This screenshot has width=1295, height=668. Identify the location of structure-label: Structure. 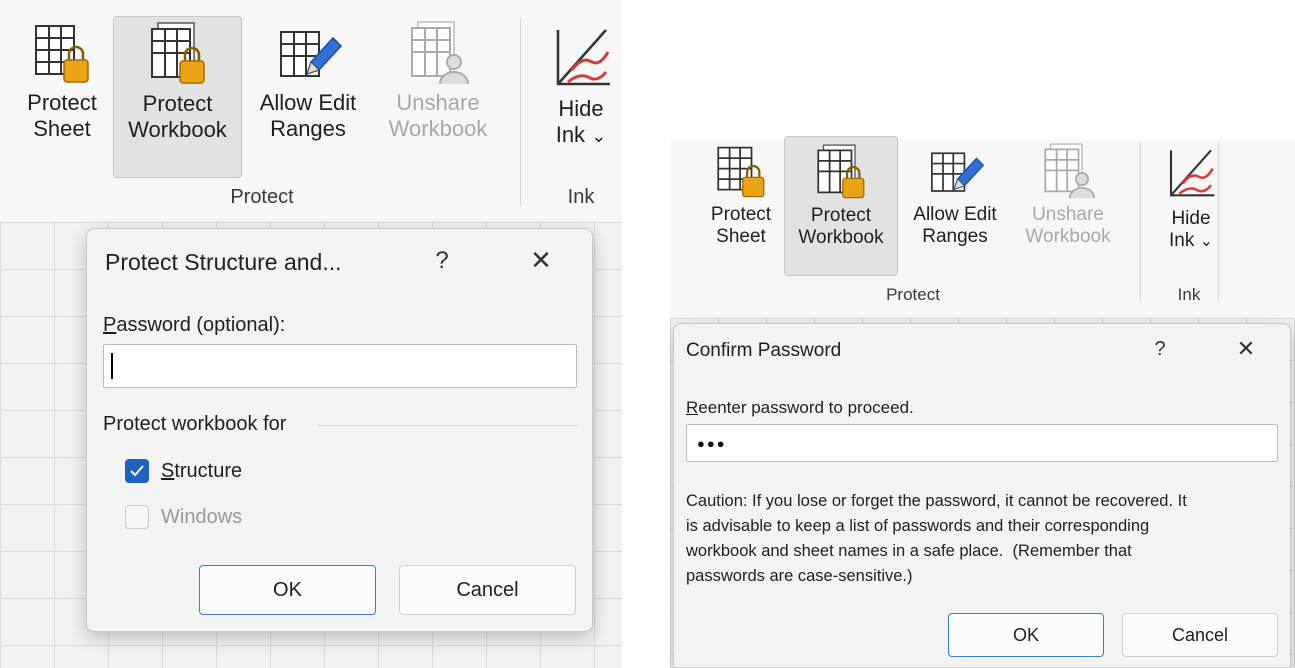
(201, 471).